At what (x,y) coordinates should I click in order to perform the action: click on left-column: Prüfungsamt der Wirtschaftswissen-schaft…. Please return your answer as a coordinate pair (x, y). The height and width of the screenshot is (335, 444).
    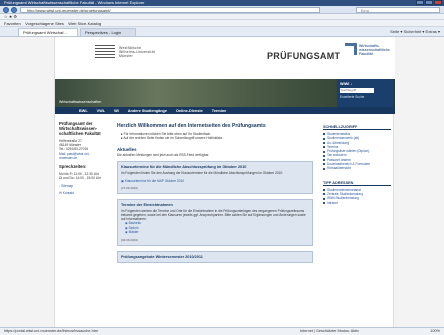
    Looking at the image, I should click on (83, 158).